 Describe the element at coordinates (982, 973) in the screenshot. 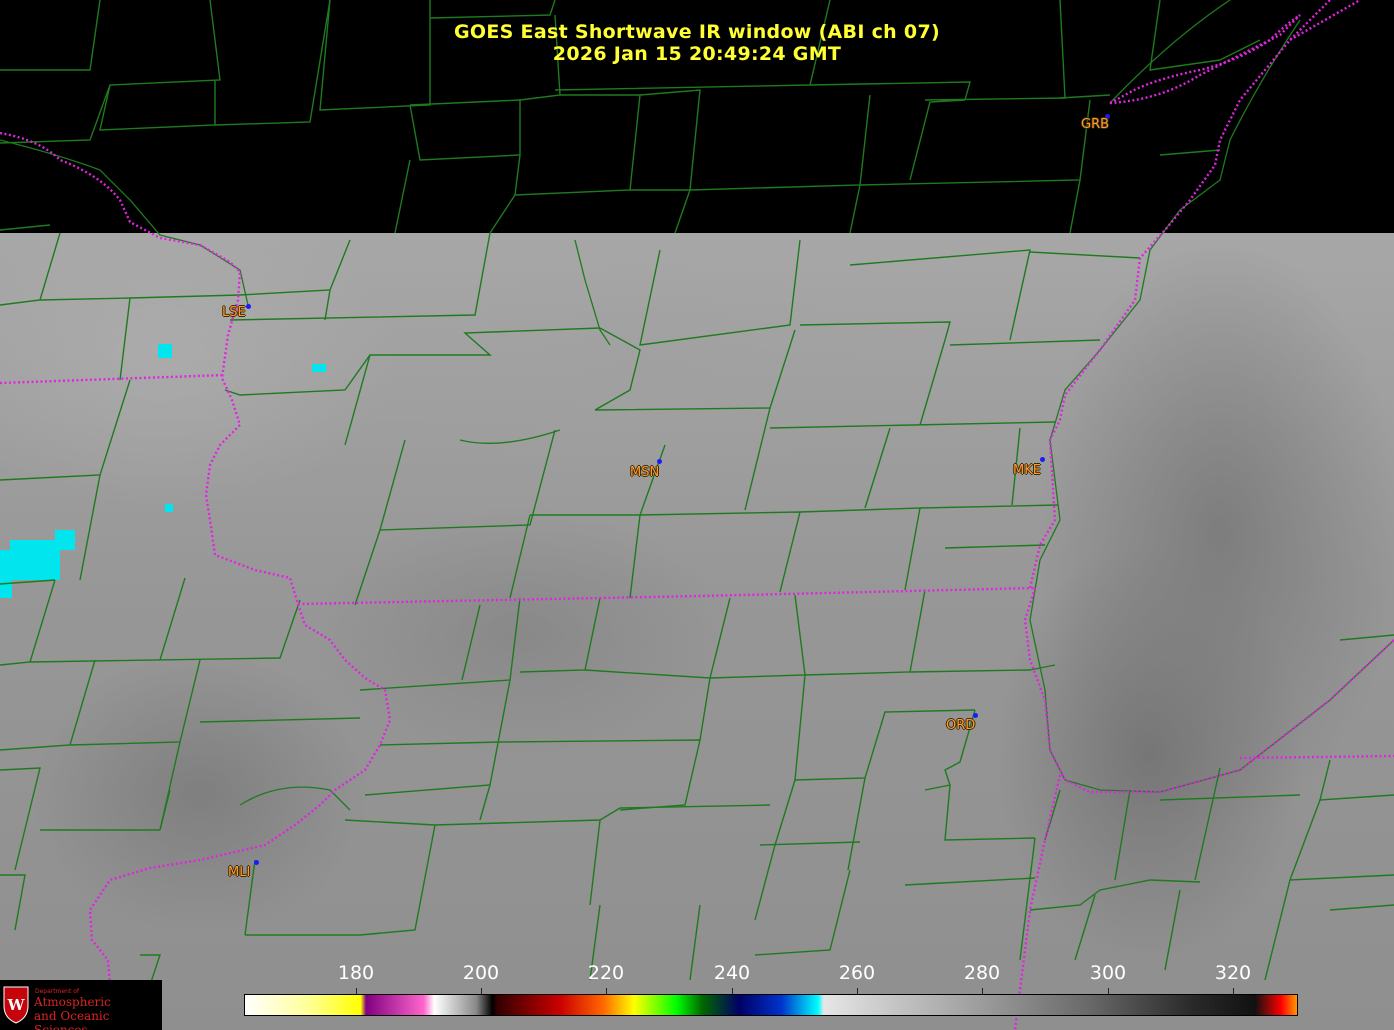

I see `colorbar-tick-label: 280` at that location.